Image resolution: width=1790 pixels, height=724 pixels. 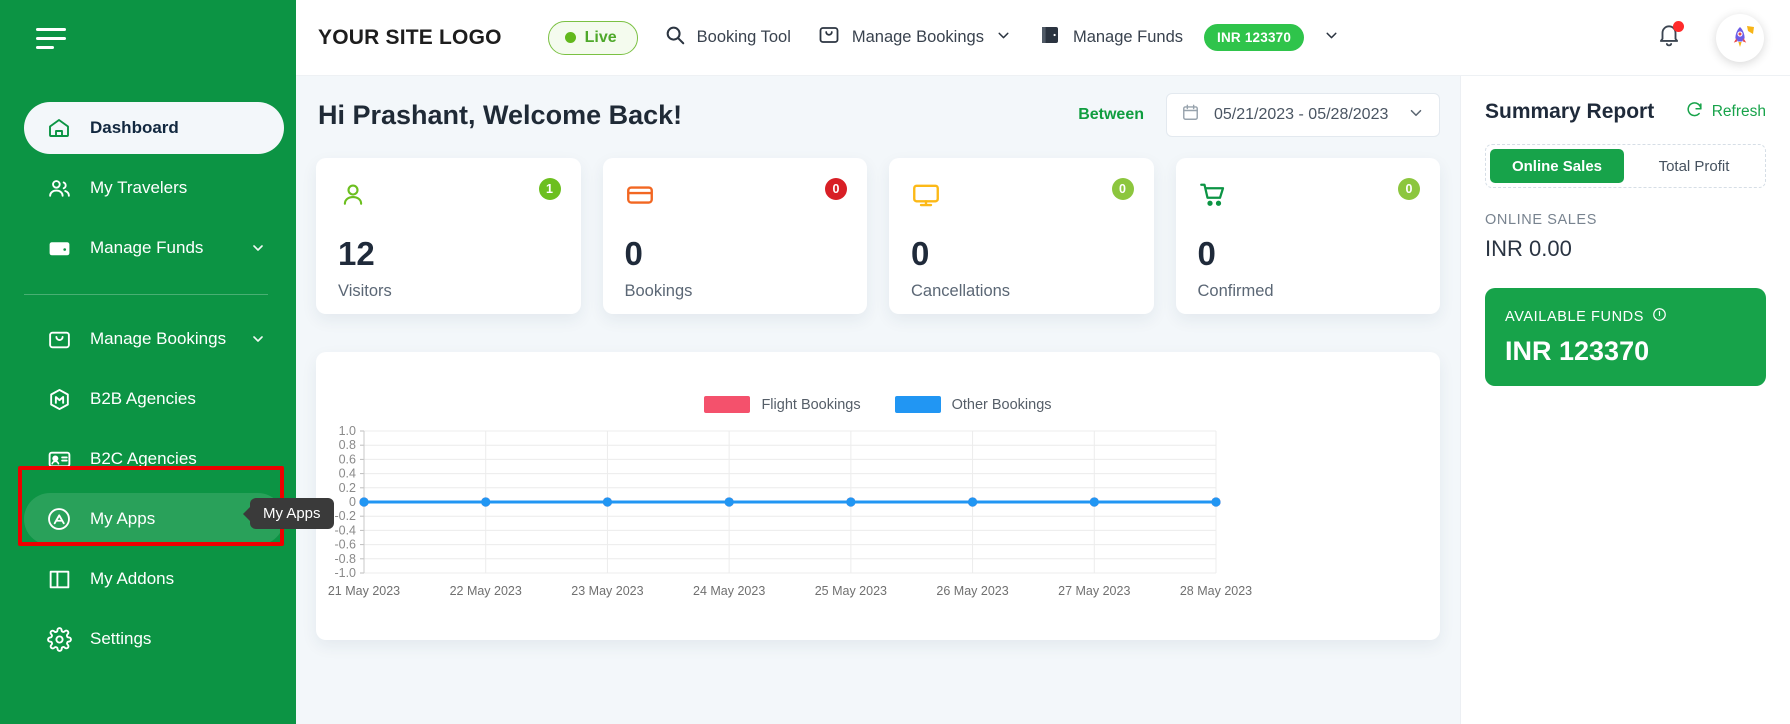 What do you see at coordinates (1625, 166) in the screenshot?
I see `summary-tabs: Online Sales Total Profit` at bounding box center [1625, 166].